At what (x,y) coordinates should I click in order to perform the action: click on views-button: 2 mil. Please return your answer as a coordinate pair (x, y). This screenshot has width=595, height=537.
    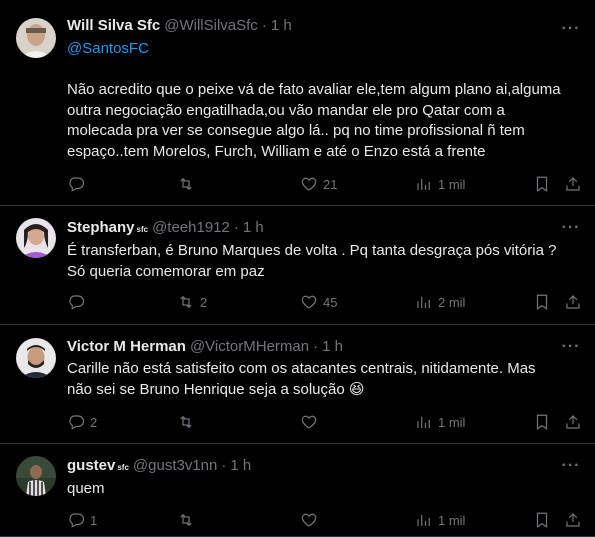
    Looking at the image, I should click on (440, 302).